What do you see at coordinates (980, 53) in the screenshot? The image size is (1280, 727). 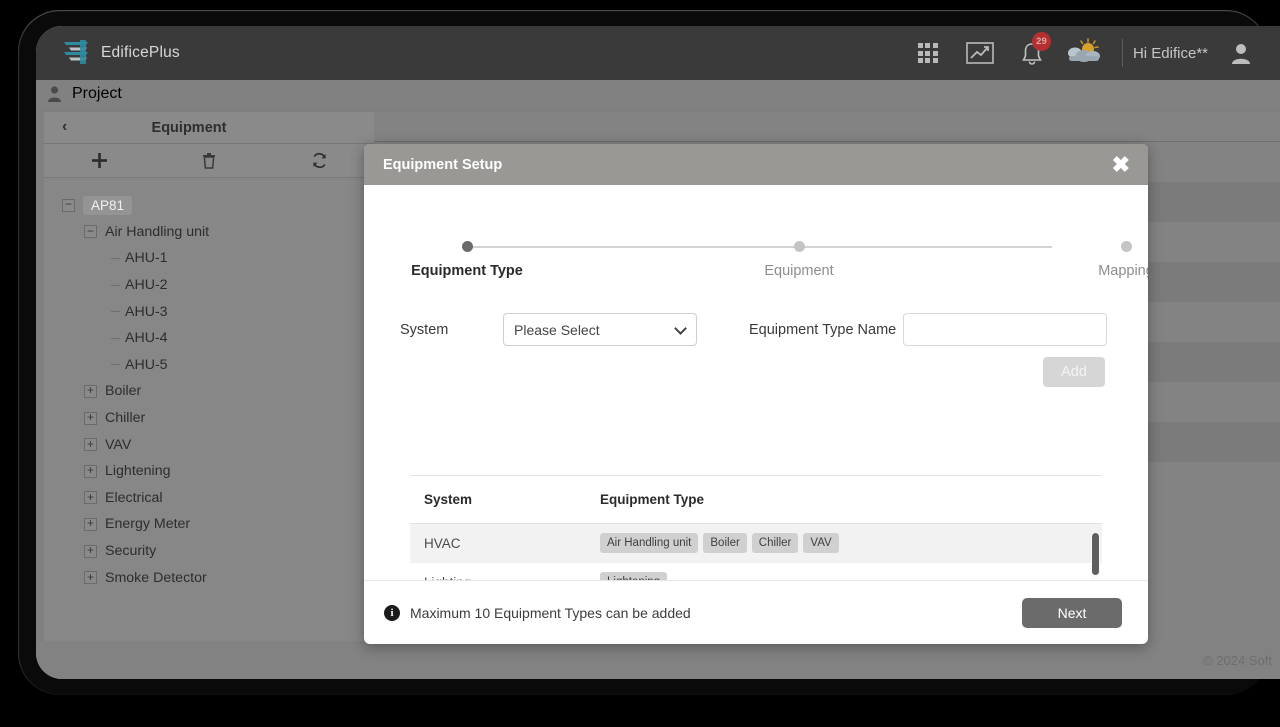 I see `analytics-button` at bounding box center [980, 53].